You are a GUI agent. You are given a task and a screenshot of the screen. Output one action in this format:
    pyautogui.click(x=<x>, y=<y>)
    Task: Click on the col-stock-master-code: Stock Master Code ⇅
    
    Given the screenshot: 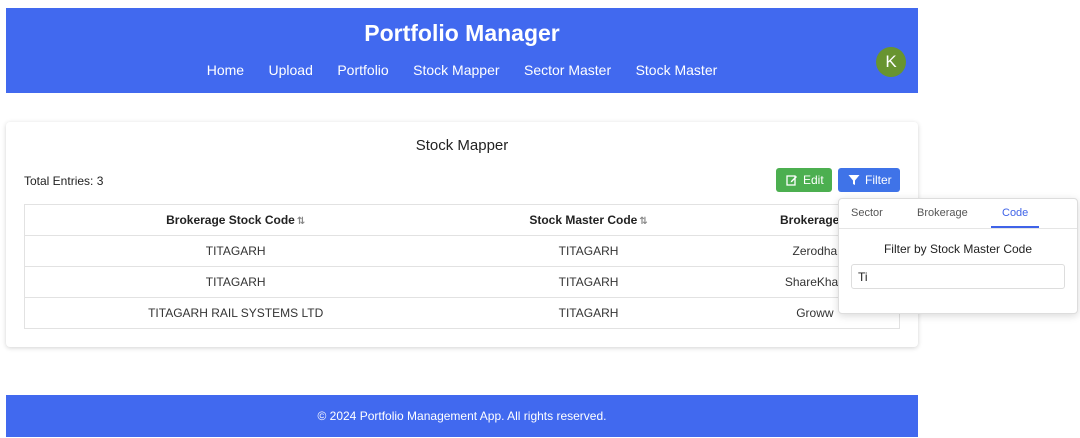 What is the action you would take?
    pyautogui.click(x=588, y=220)
    